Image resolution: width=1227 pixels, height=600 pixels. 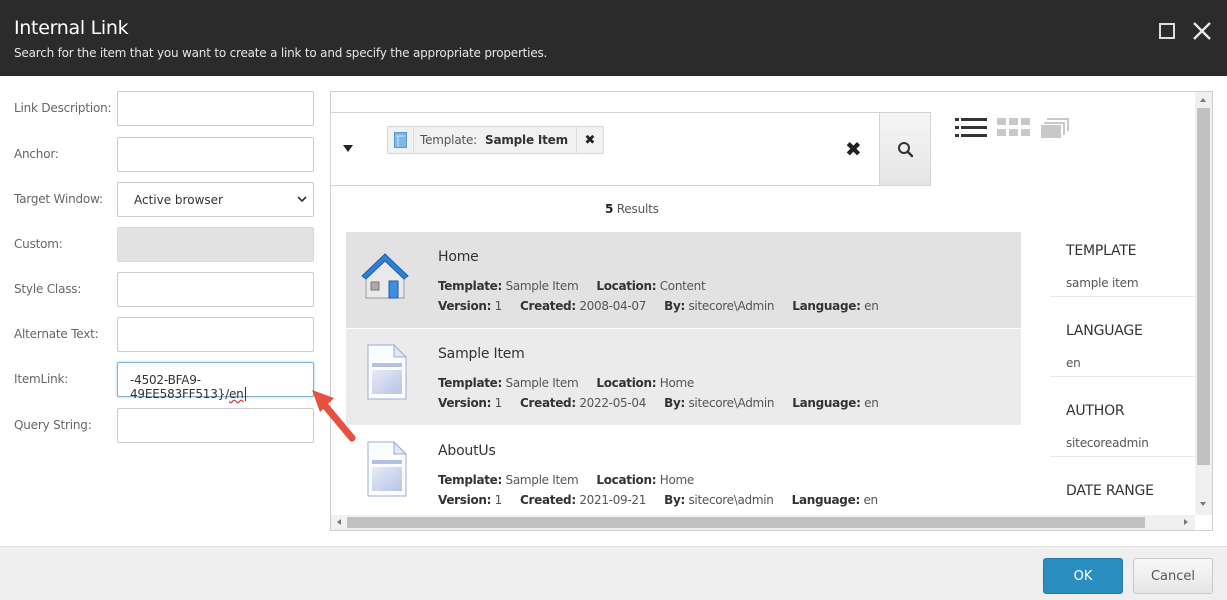 I want to click on facet-heading: LANGUAGE, so click(x=1104, y=331).